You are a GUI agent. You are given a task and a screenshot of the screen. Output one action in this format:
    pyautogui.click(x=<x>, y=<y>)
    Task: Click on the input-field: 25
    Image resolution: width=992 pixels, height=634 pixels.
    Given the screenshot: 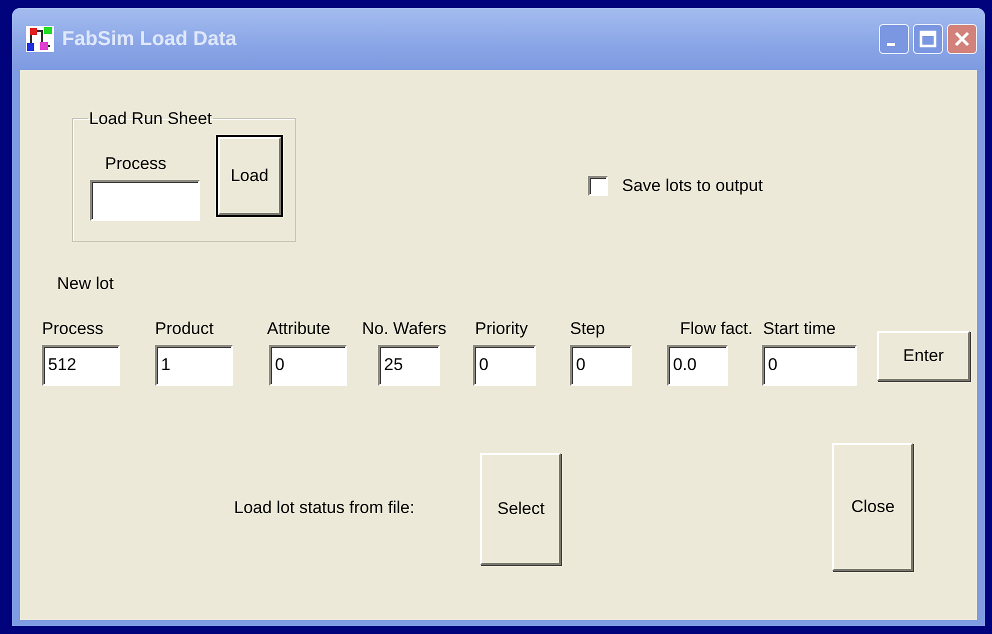 What is the action you would take?
    pyautogui.click(x=409, y=365)
    